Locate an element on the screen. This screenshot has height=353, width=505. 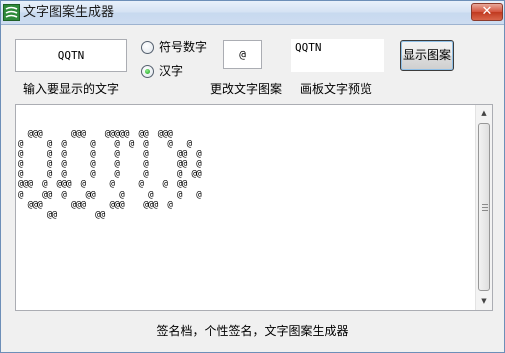
show-pattern-button: 显示图案 is located at coordinates (427, 55).